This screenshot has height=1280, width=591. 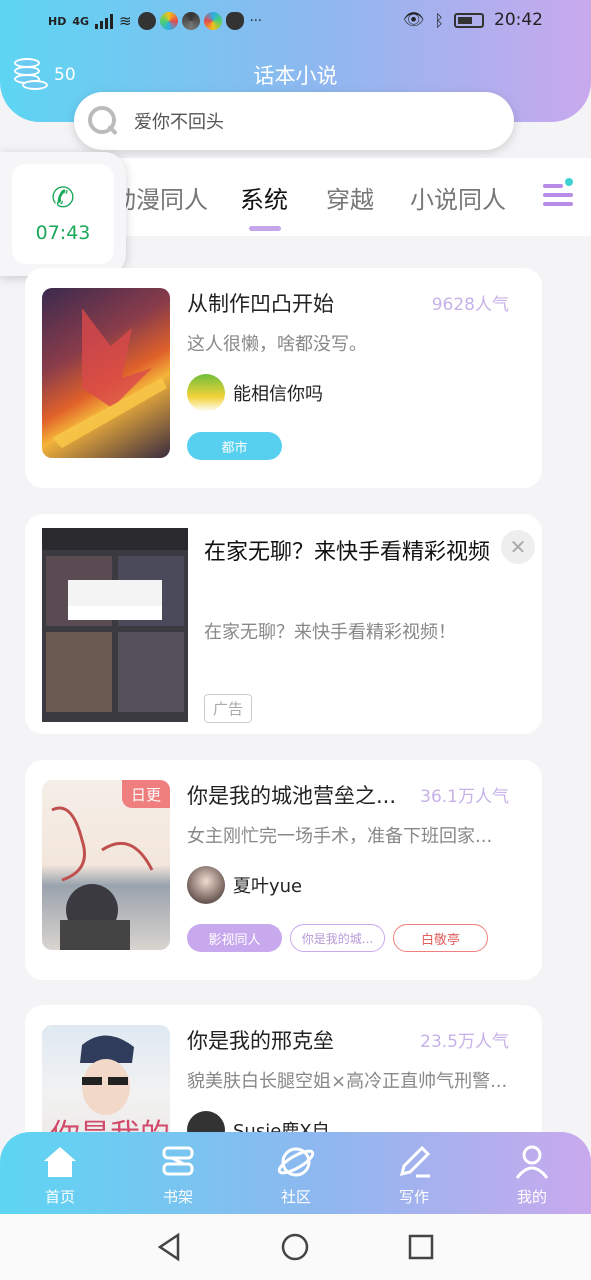 What do you see at coordinates (81, 21) in the screenshot?
I see `network-type: 4G` at bounding box center [81, 21].